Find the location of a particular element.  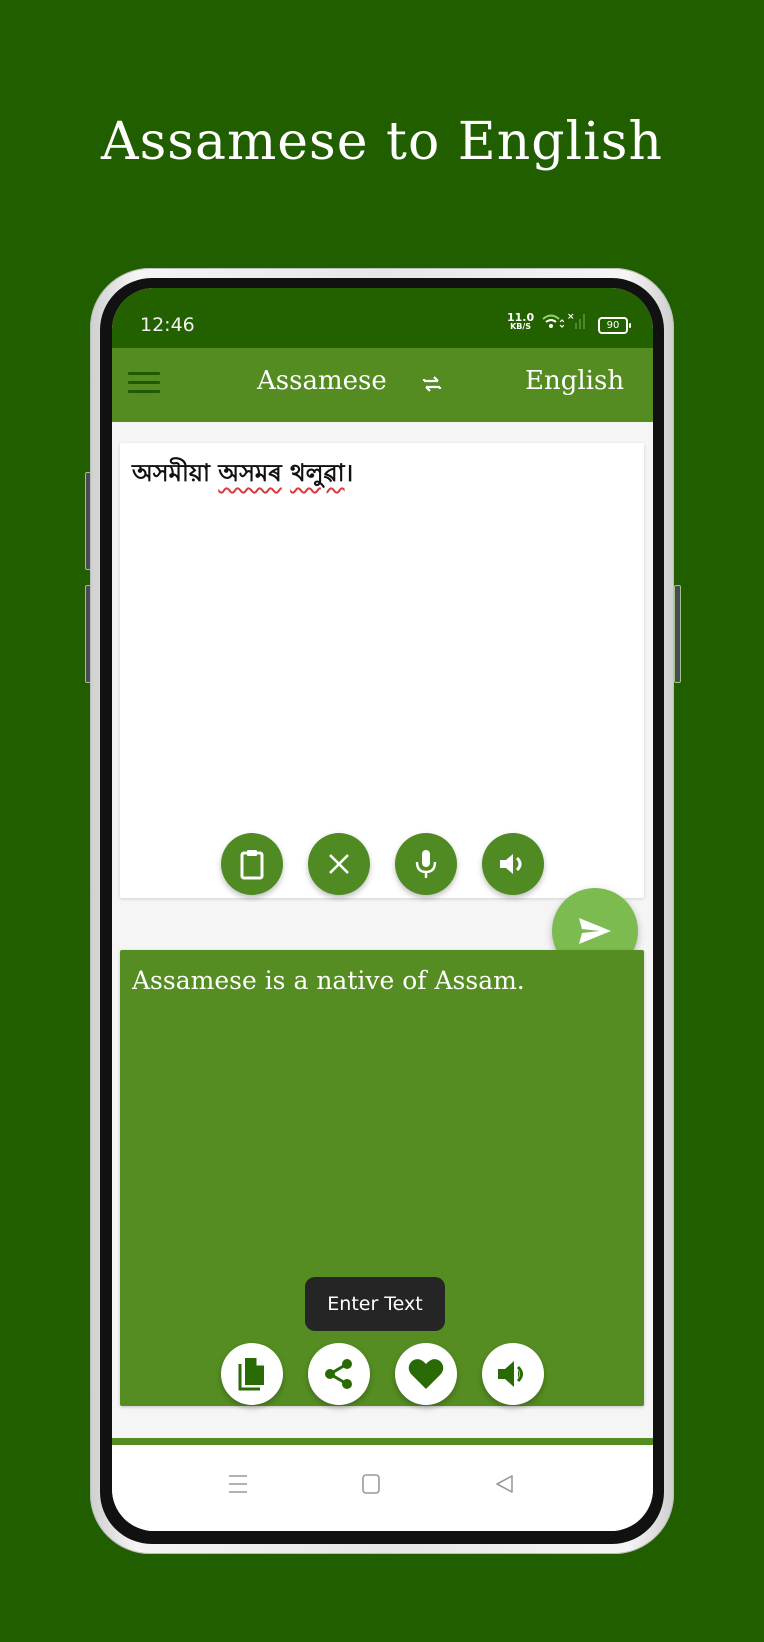

wifi-icon is located at coordinates (553, 321).